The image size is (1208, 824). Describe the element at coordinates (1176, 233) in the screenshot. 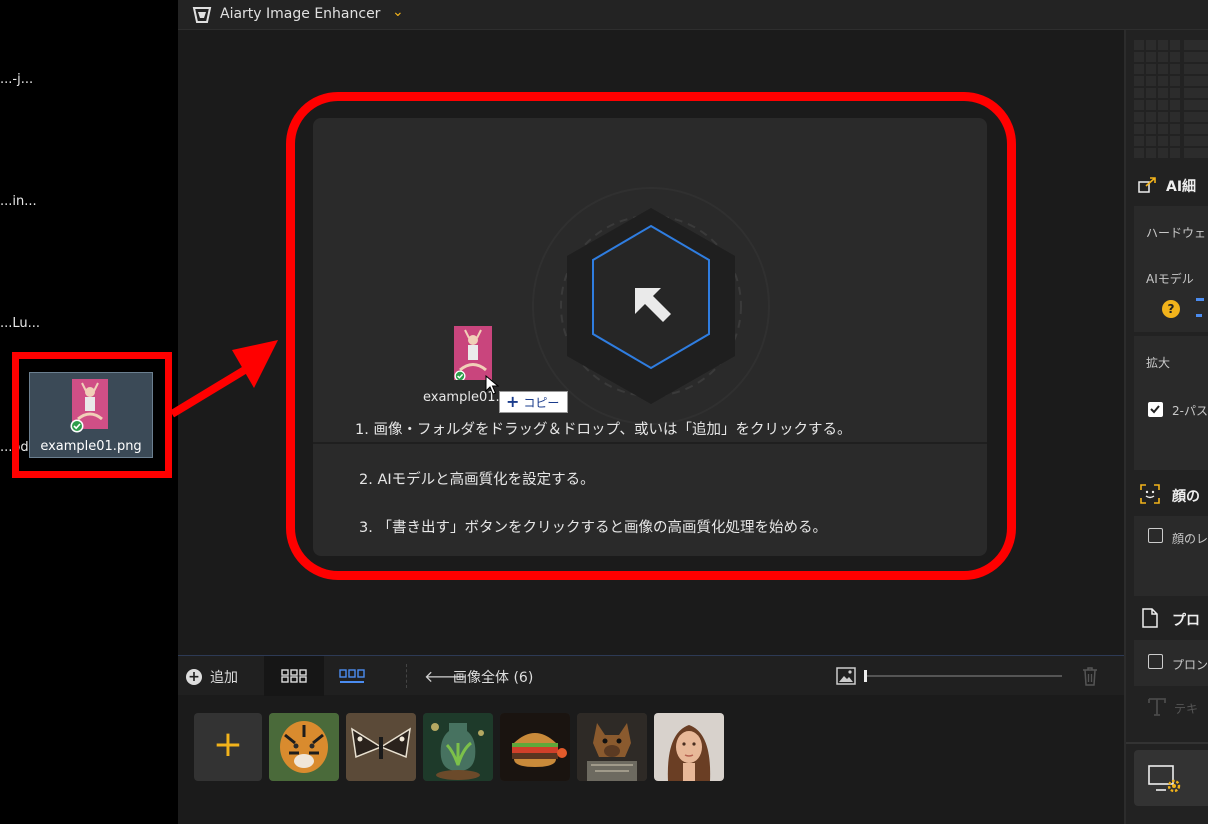

I see `hardware-label: ハードウェ` at that location.